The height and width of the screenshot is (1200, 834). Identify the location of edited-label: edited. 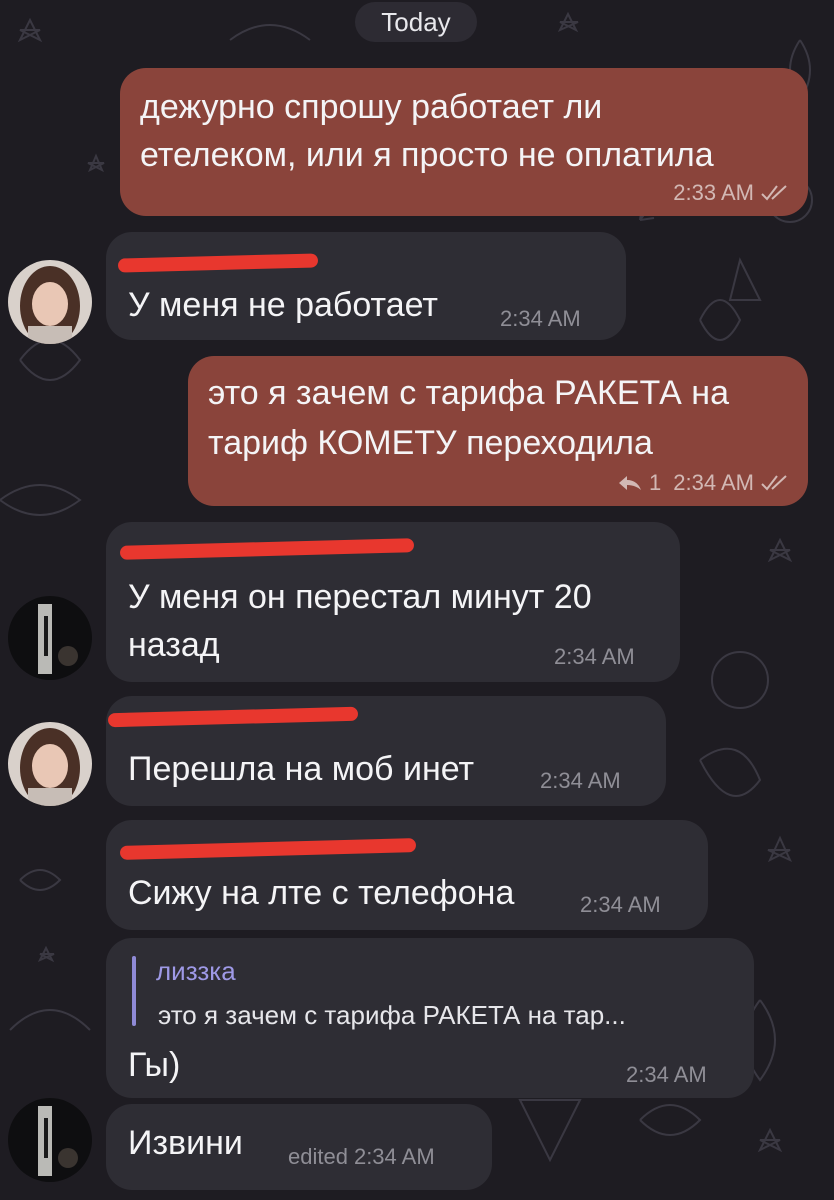
(318, 1156).